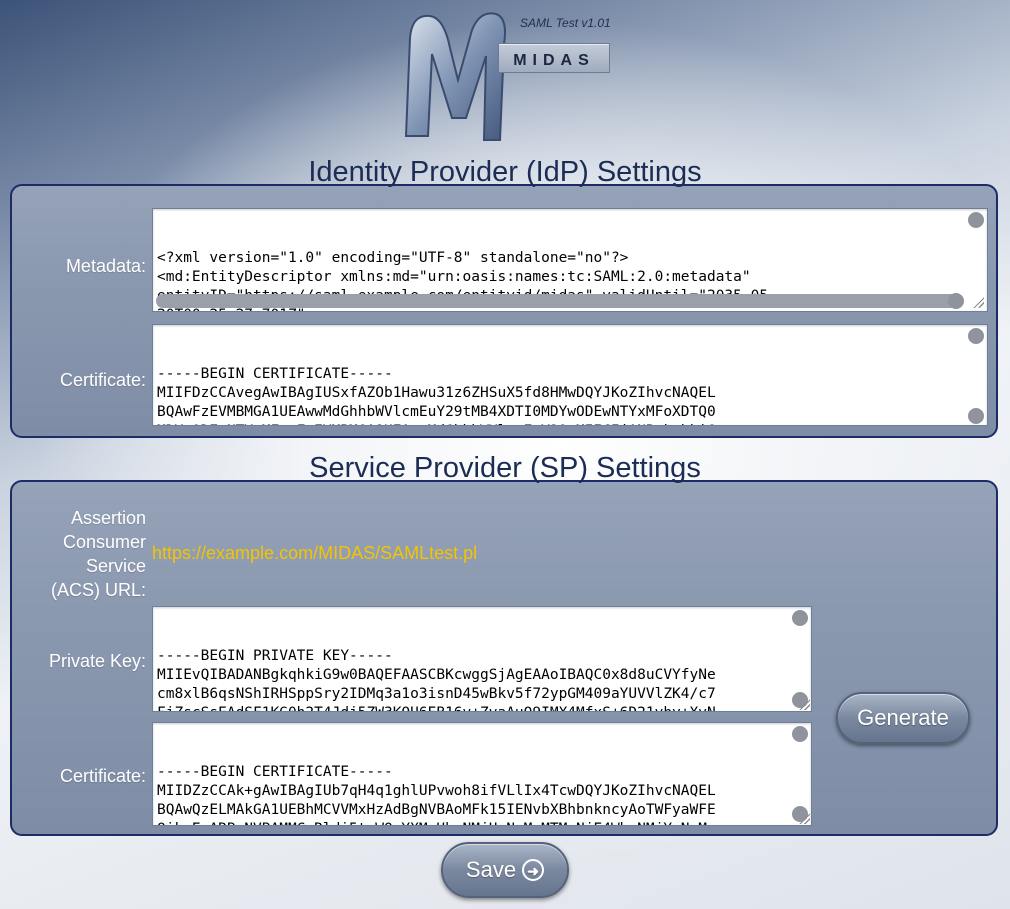 The height and width of the screenshot is (909, 1010). Describe the element at coordinates (804, 818) in the screenshot. I see `sp-certificate-resize-grip-icon` at that location.